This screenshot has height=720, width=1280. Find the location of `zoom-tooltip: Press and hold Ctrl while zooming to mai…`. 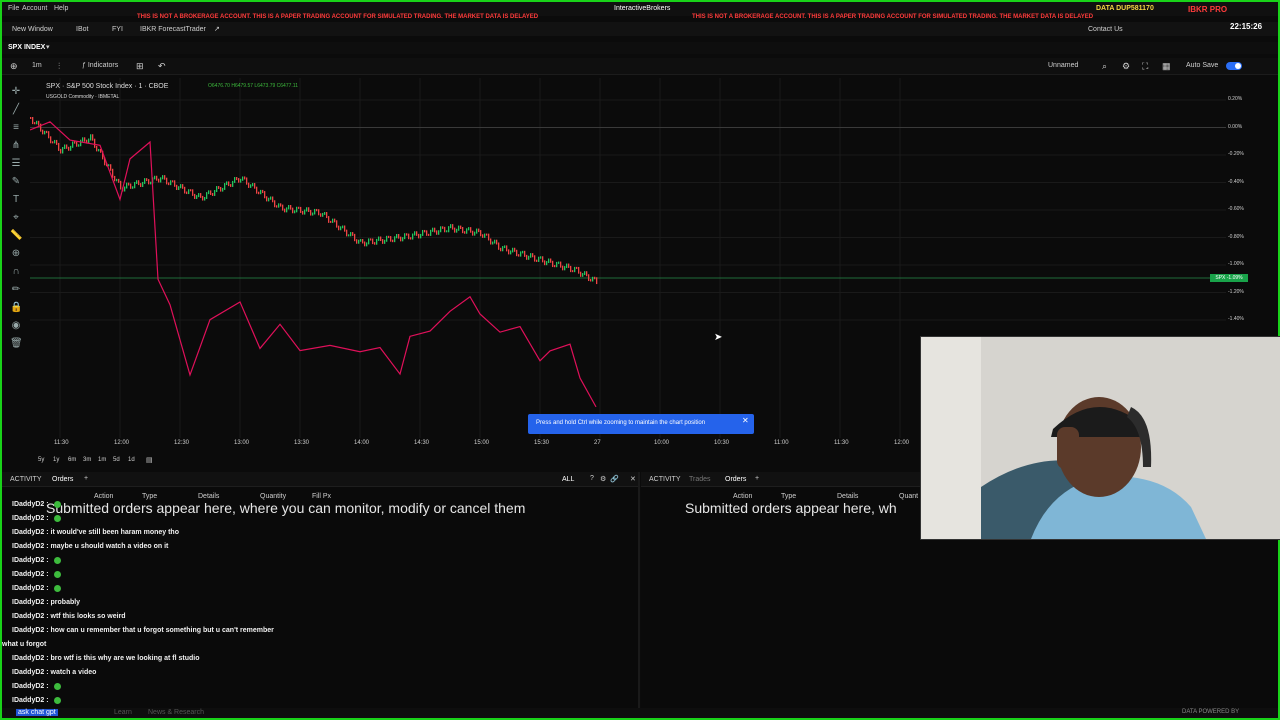

zoom-tooltip: Press and hold Ctrl while zooming to mai… is located at coordinates (641, 424).